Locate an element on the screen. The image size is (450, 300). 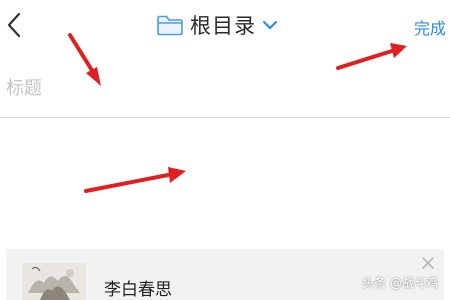
watermark: 头条 @战斗鸡 is located at coordinates (400, 283).